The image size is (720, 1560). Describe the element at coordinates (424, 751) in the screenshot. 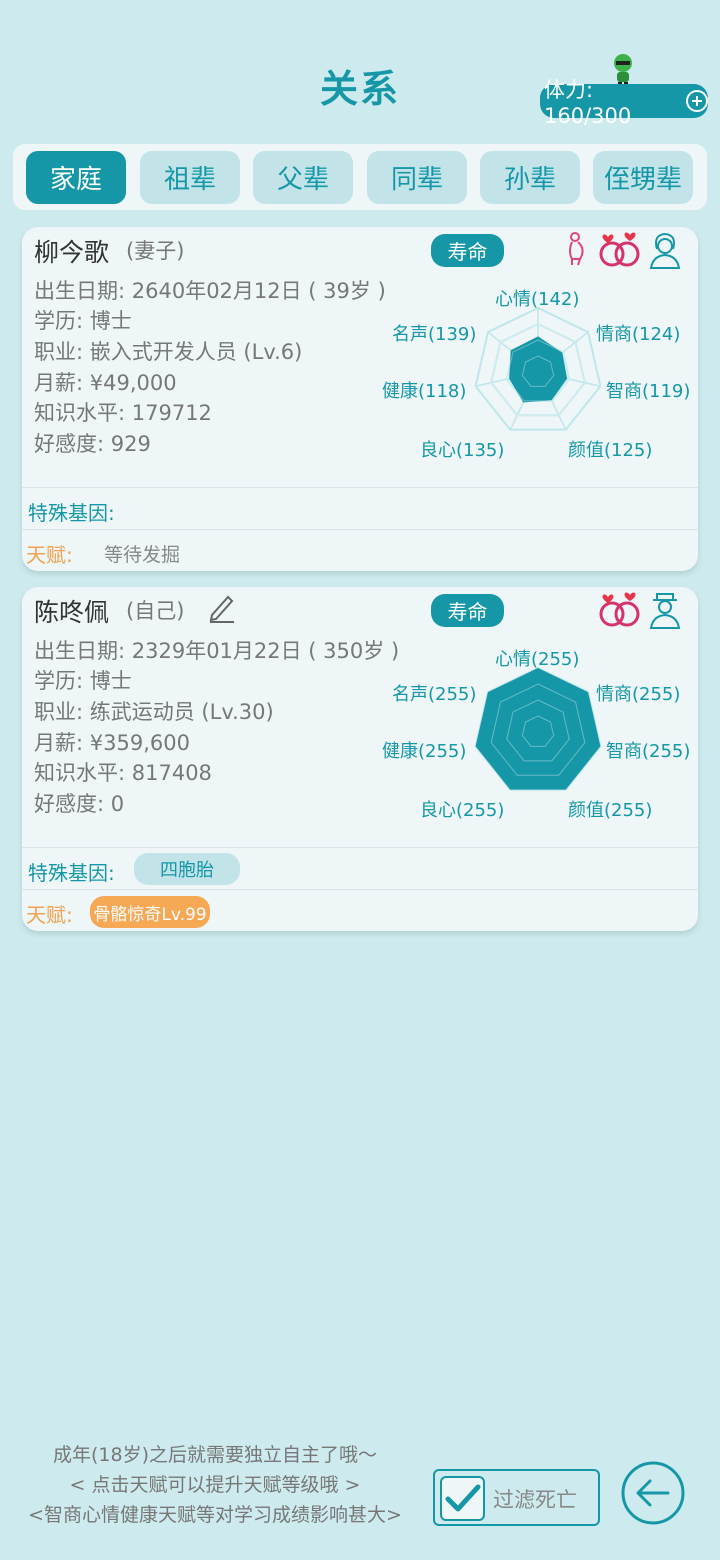

I see `stat-health: 健康(255)` at that location.